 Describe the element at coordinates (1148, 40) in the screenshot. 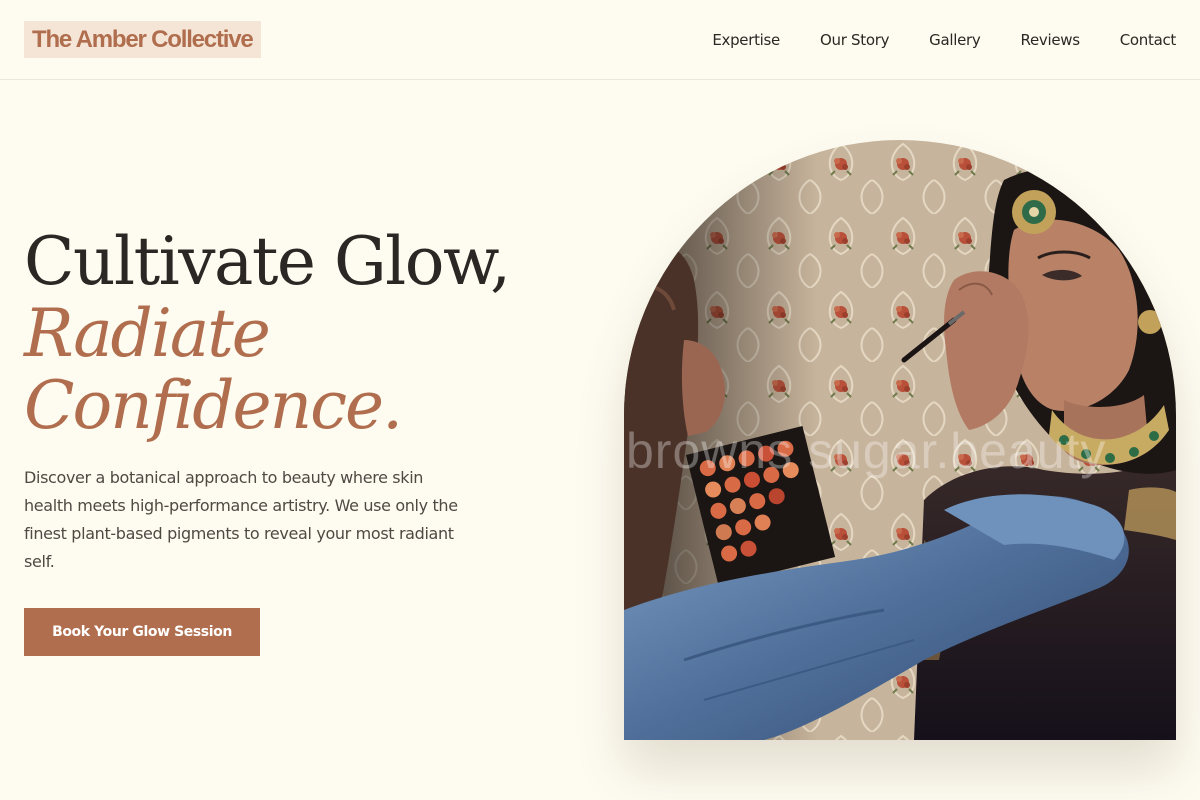

I see `nav-link-contact: Contact` at that location.